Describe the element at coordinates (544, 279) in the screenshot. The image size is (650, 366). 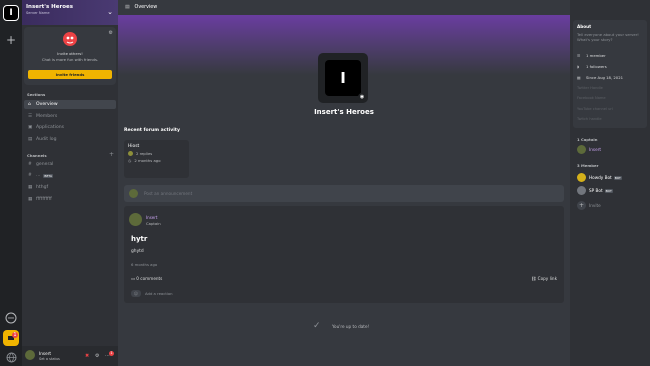
I see `copy-link-button: ⛓ Copy link` at that location.